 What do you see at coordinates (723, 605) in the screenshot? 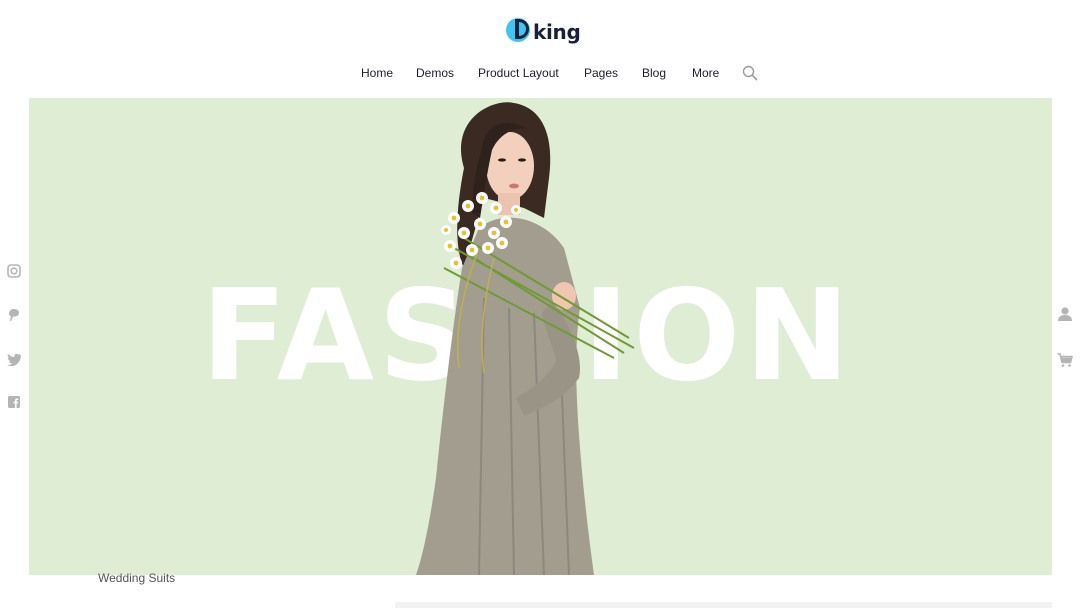
I see `content-divider` at bounding box center [723, 605].